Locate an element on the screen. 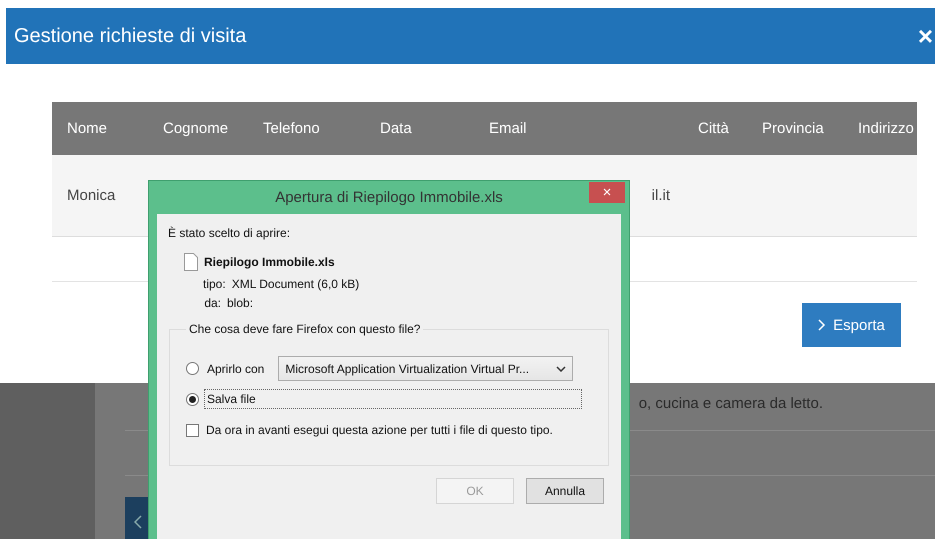 This screenshot has width=935, height=539. column-header: Data is located at coordinates (396, 128).